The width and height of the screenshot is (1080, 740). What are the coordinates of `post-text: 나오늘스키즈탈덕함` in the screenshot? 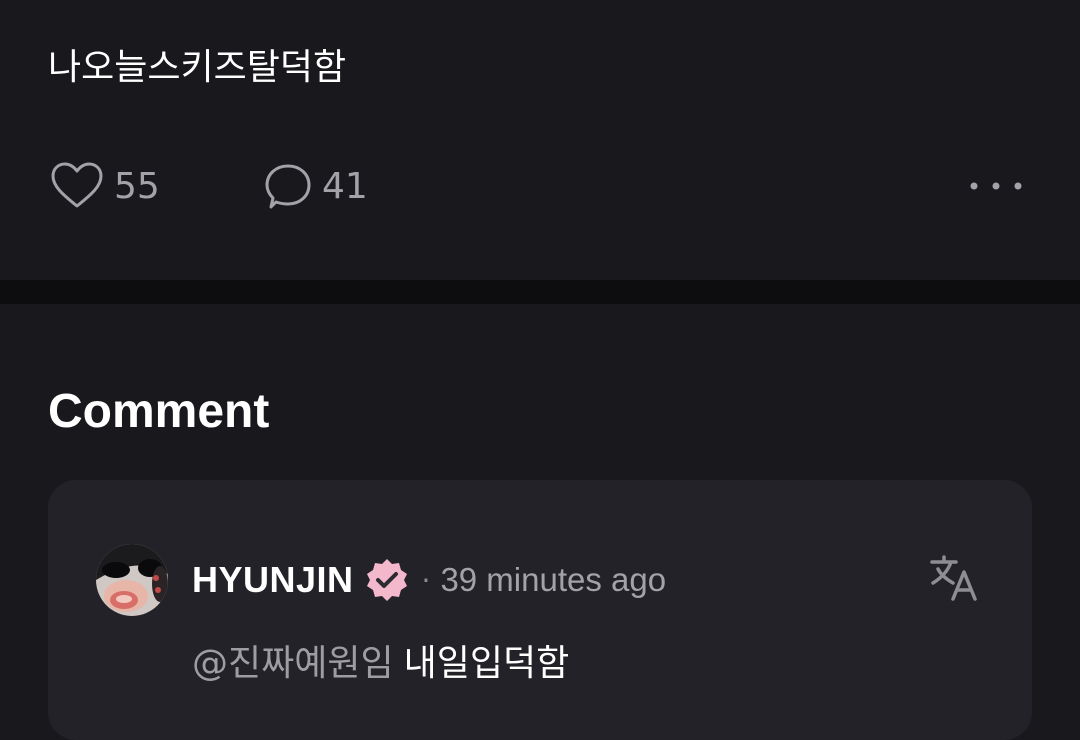 It's located at (197, 67).